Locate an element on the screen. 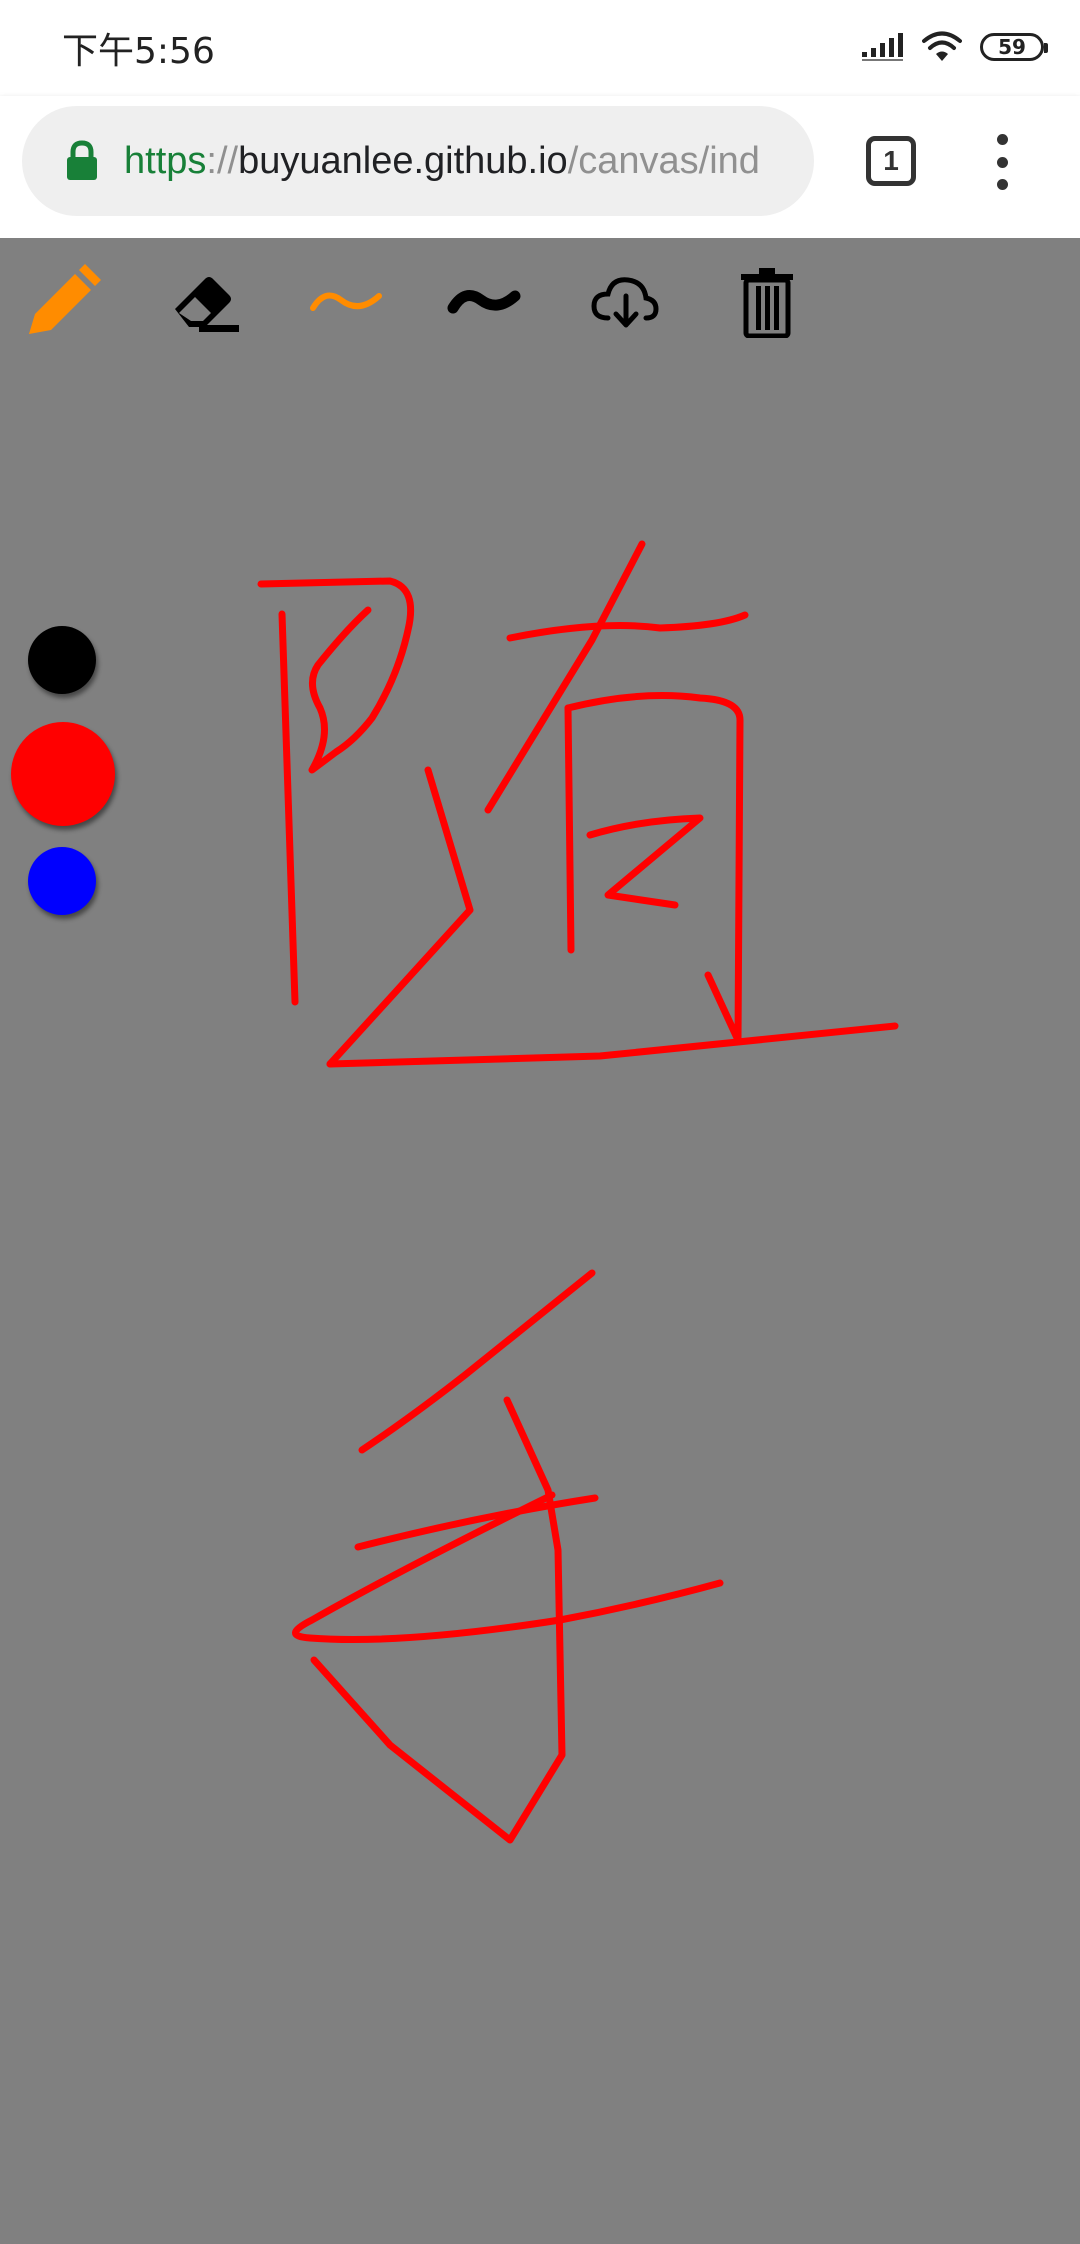 Image resolution: width=1080 pixels, height=2244 pixels. url-path: /canvas/ind is located at coordinates (663, 160).